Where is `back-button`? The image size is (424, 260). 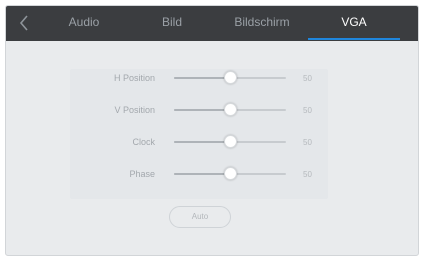 back-button is located at coordinates (25, 23).